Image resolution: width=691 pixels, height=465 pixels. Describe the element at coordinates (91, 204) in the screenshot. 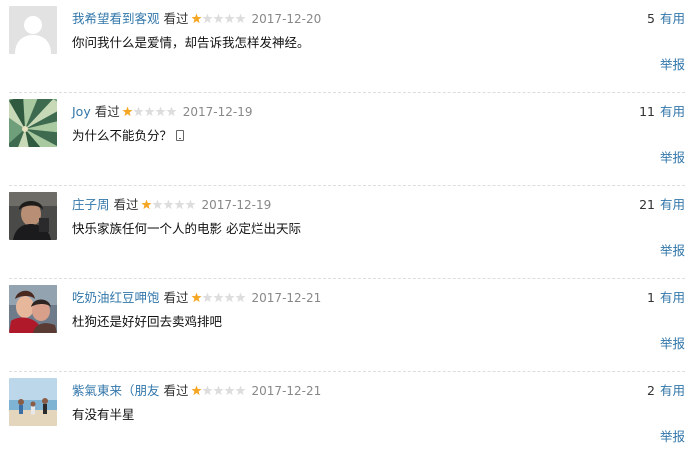

I see `username-link: 庄子周` at that location.